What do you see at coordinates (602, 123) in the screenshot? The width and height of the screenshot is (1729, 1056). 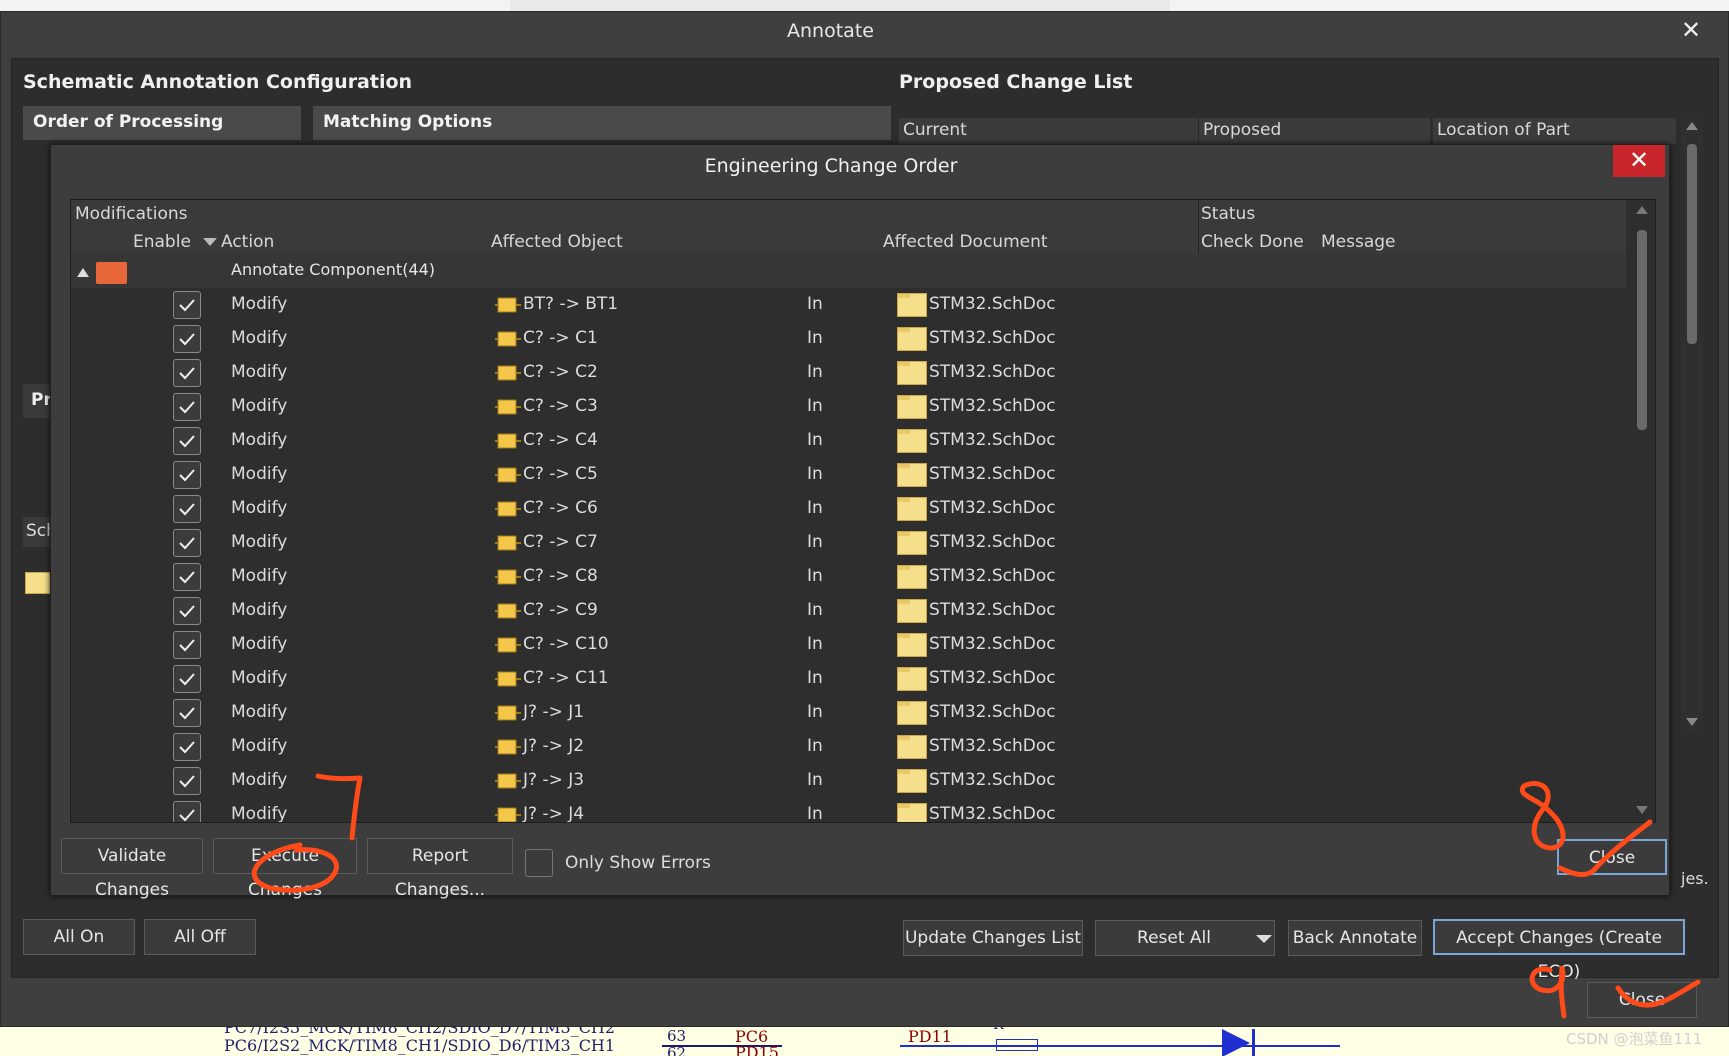 I see `tab-matching-options: Matching Options` at bounding box center [602, 123].